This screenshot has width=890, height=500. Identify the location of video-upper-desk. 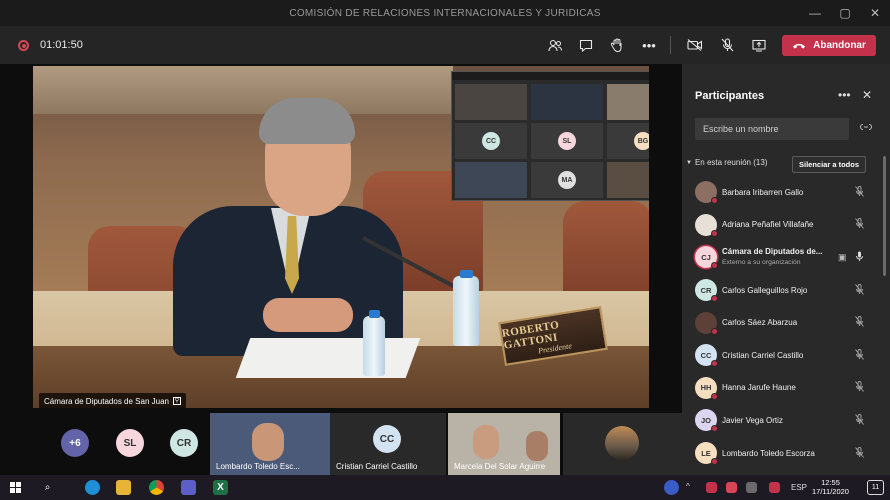
(243, 90).